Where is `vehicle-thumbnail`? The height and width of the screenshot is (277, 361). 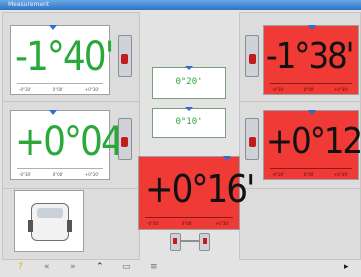 vehicle-thumbnail is located at coordinates (49, 221).